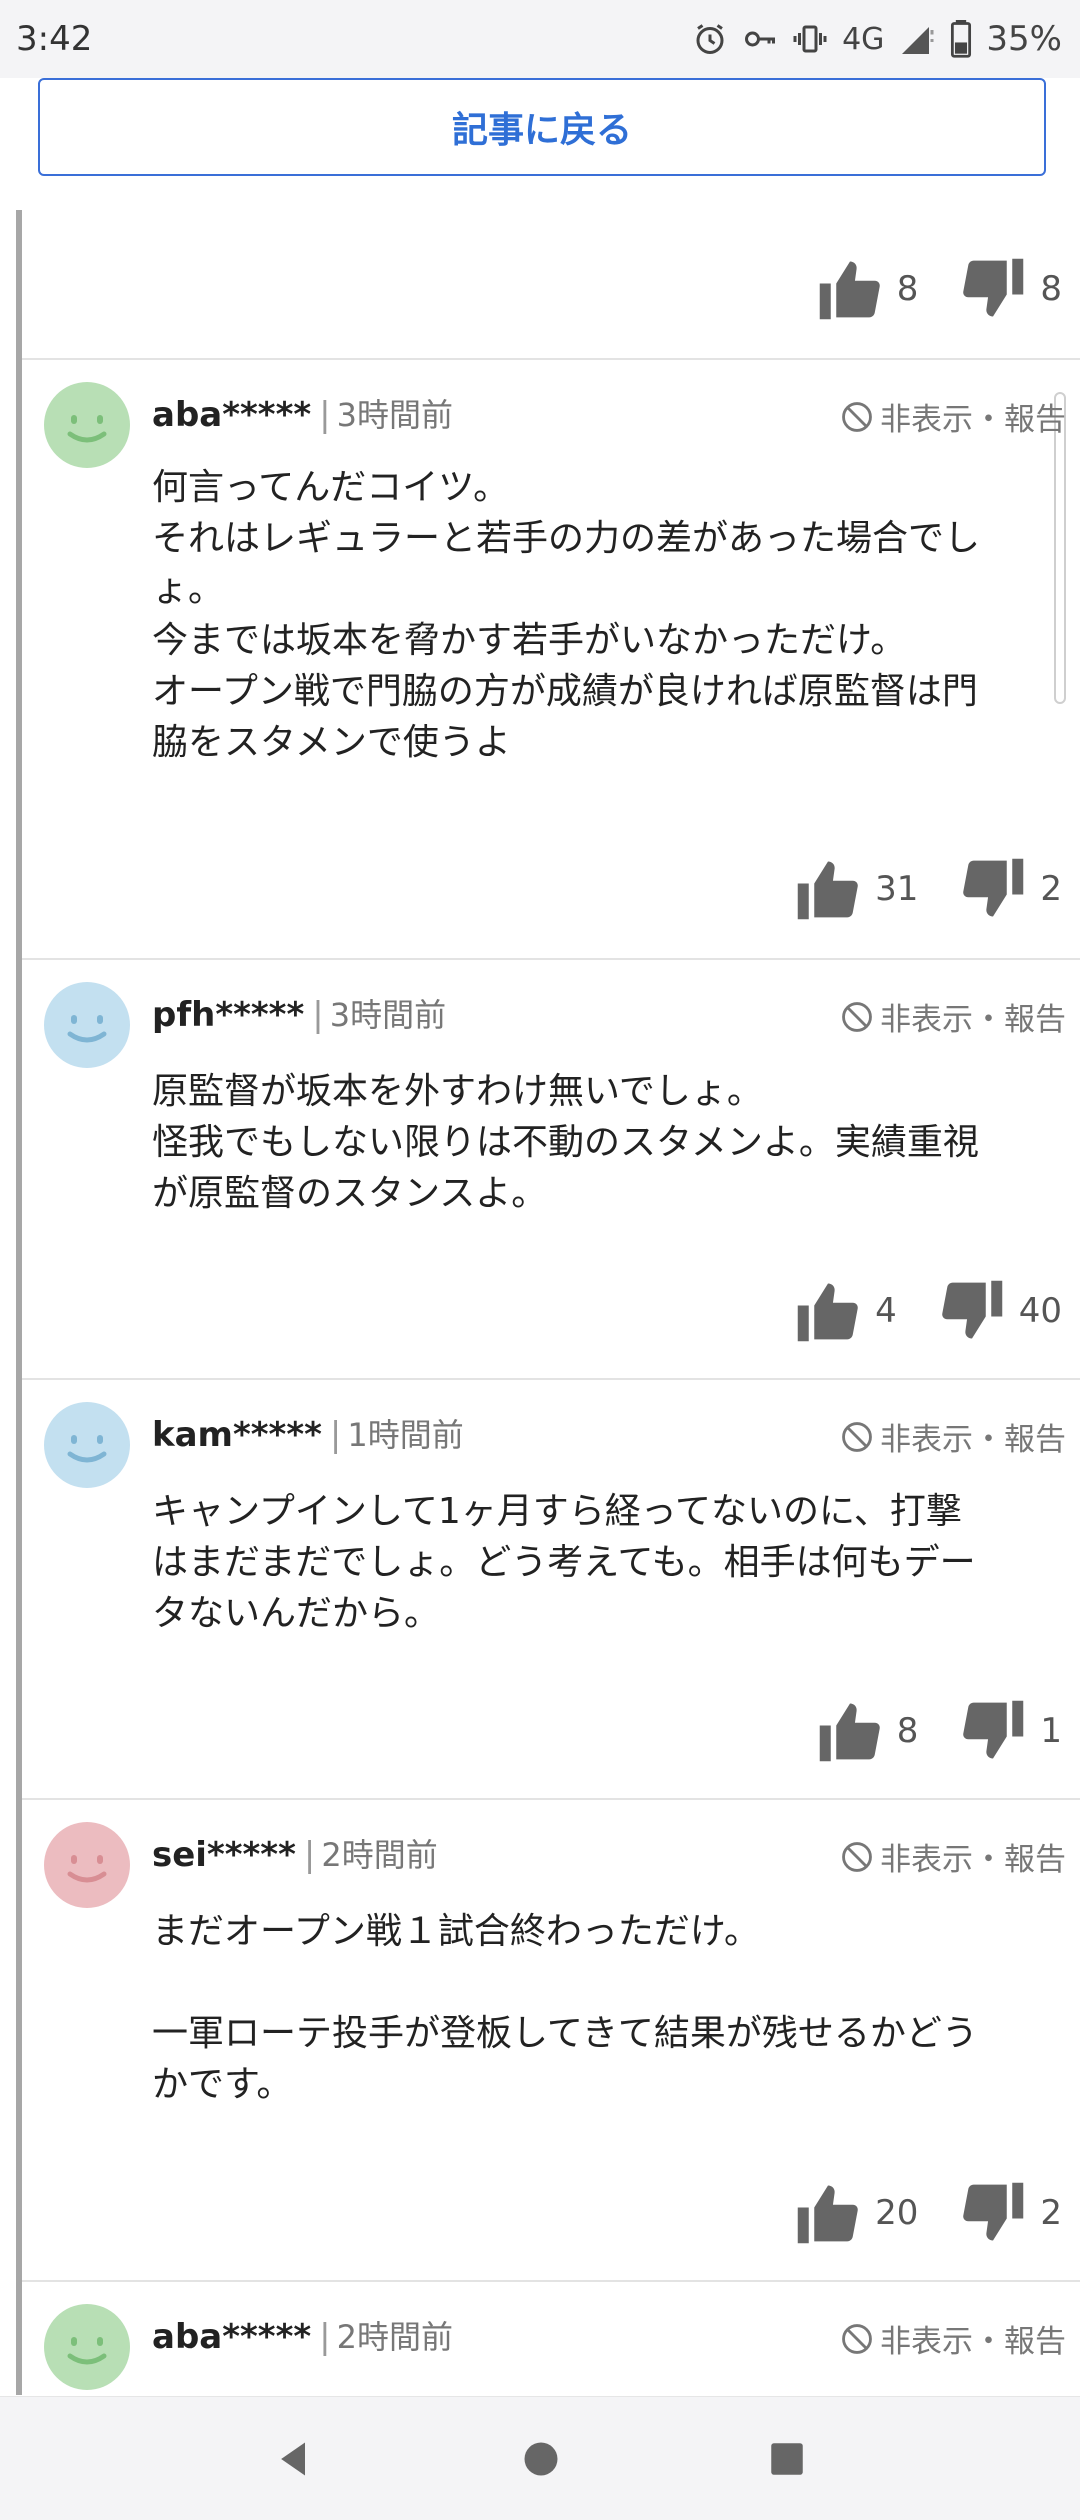  I want to click on signal-icon, so click(917, 39).